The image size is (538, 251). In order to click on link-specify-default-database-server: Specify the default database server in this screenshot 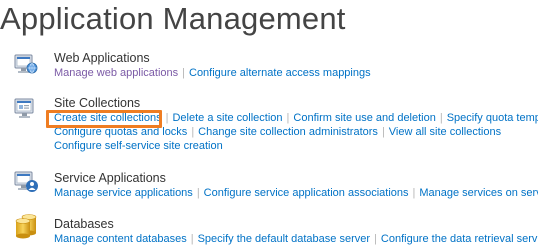, I will do `click(284, 239)`.